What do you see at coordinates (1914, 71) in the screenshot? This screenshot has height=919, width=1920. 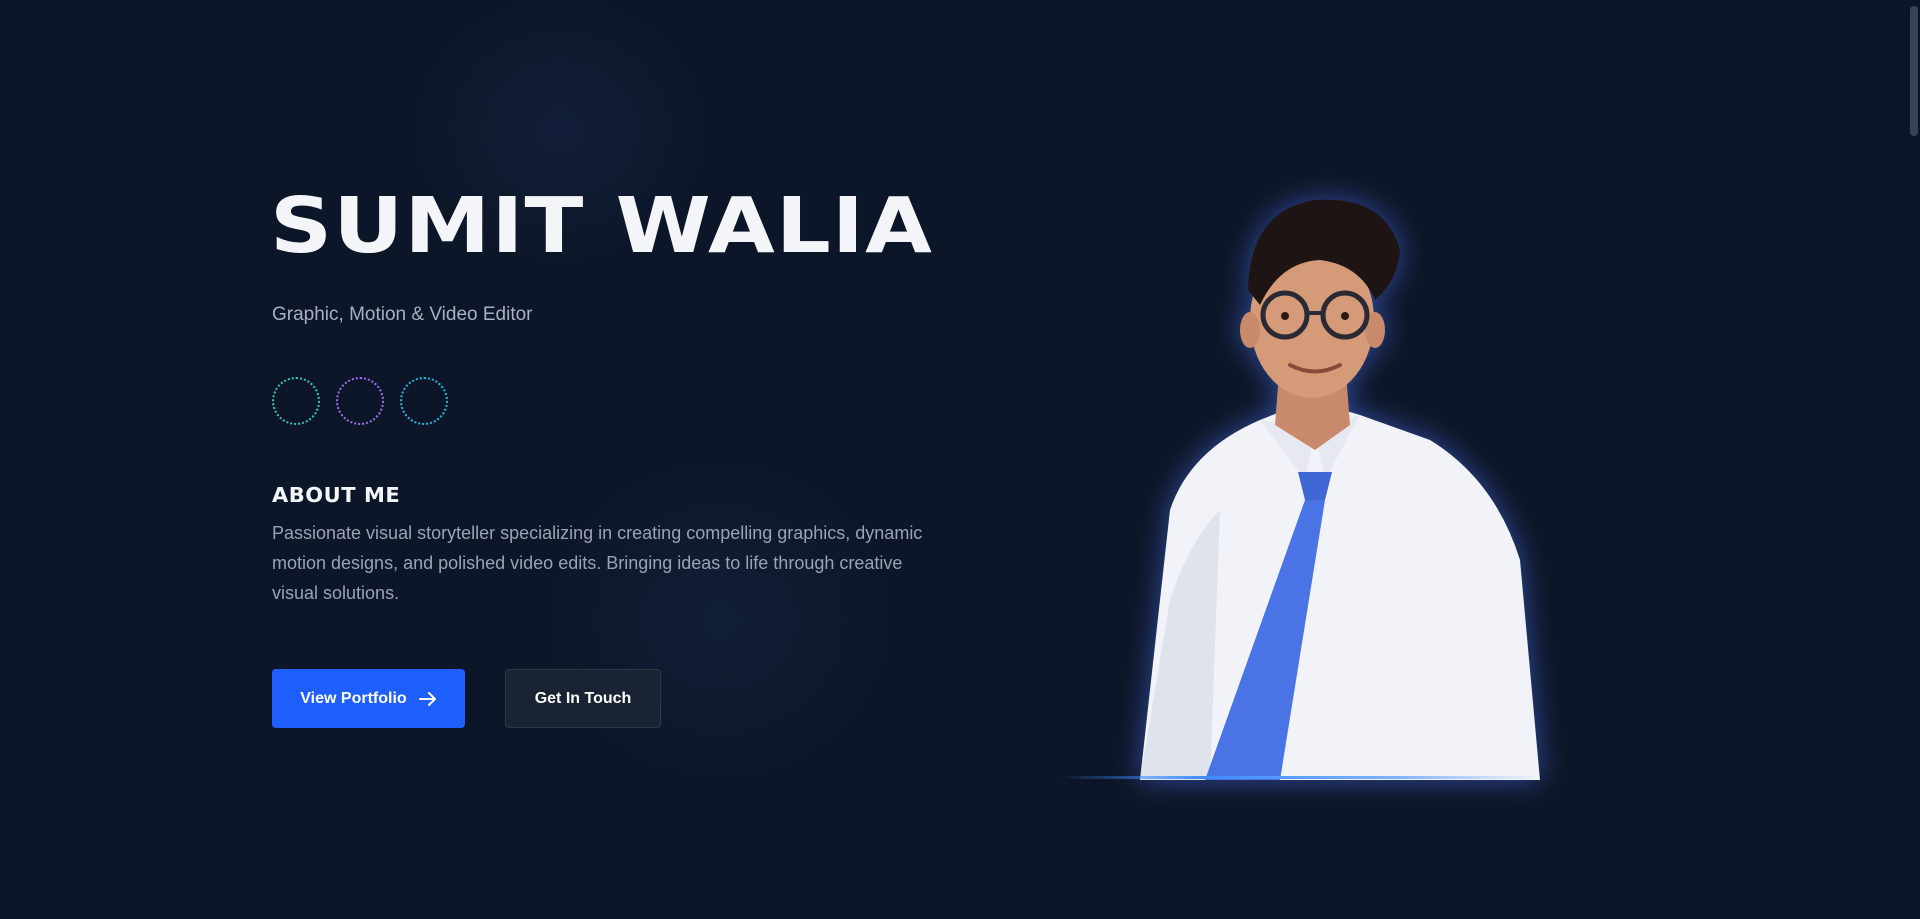 I see `scrollbar-thumb` at bounding box center [1914, 71].